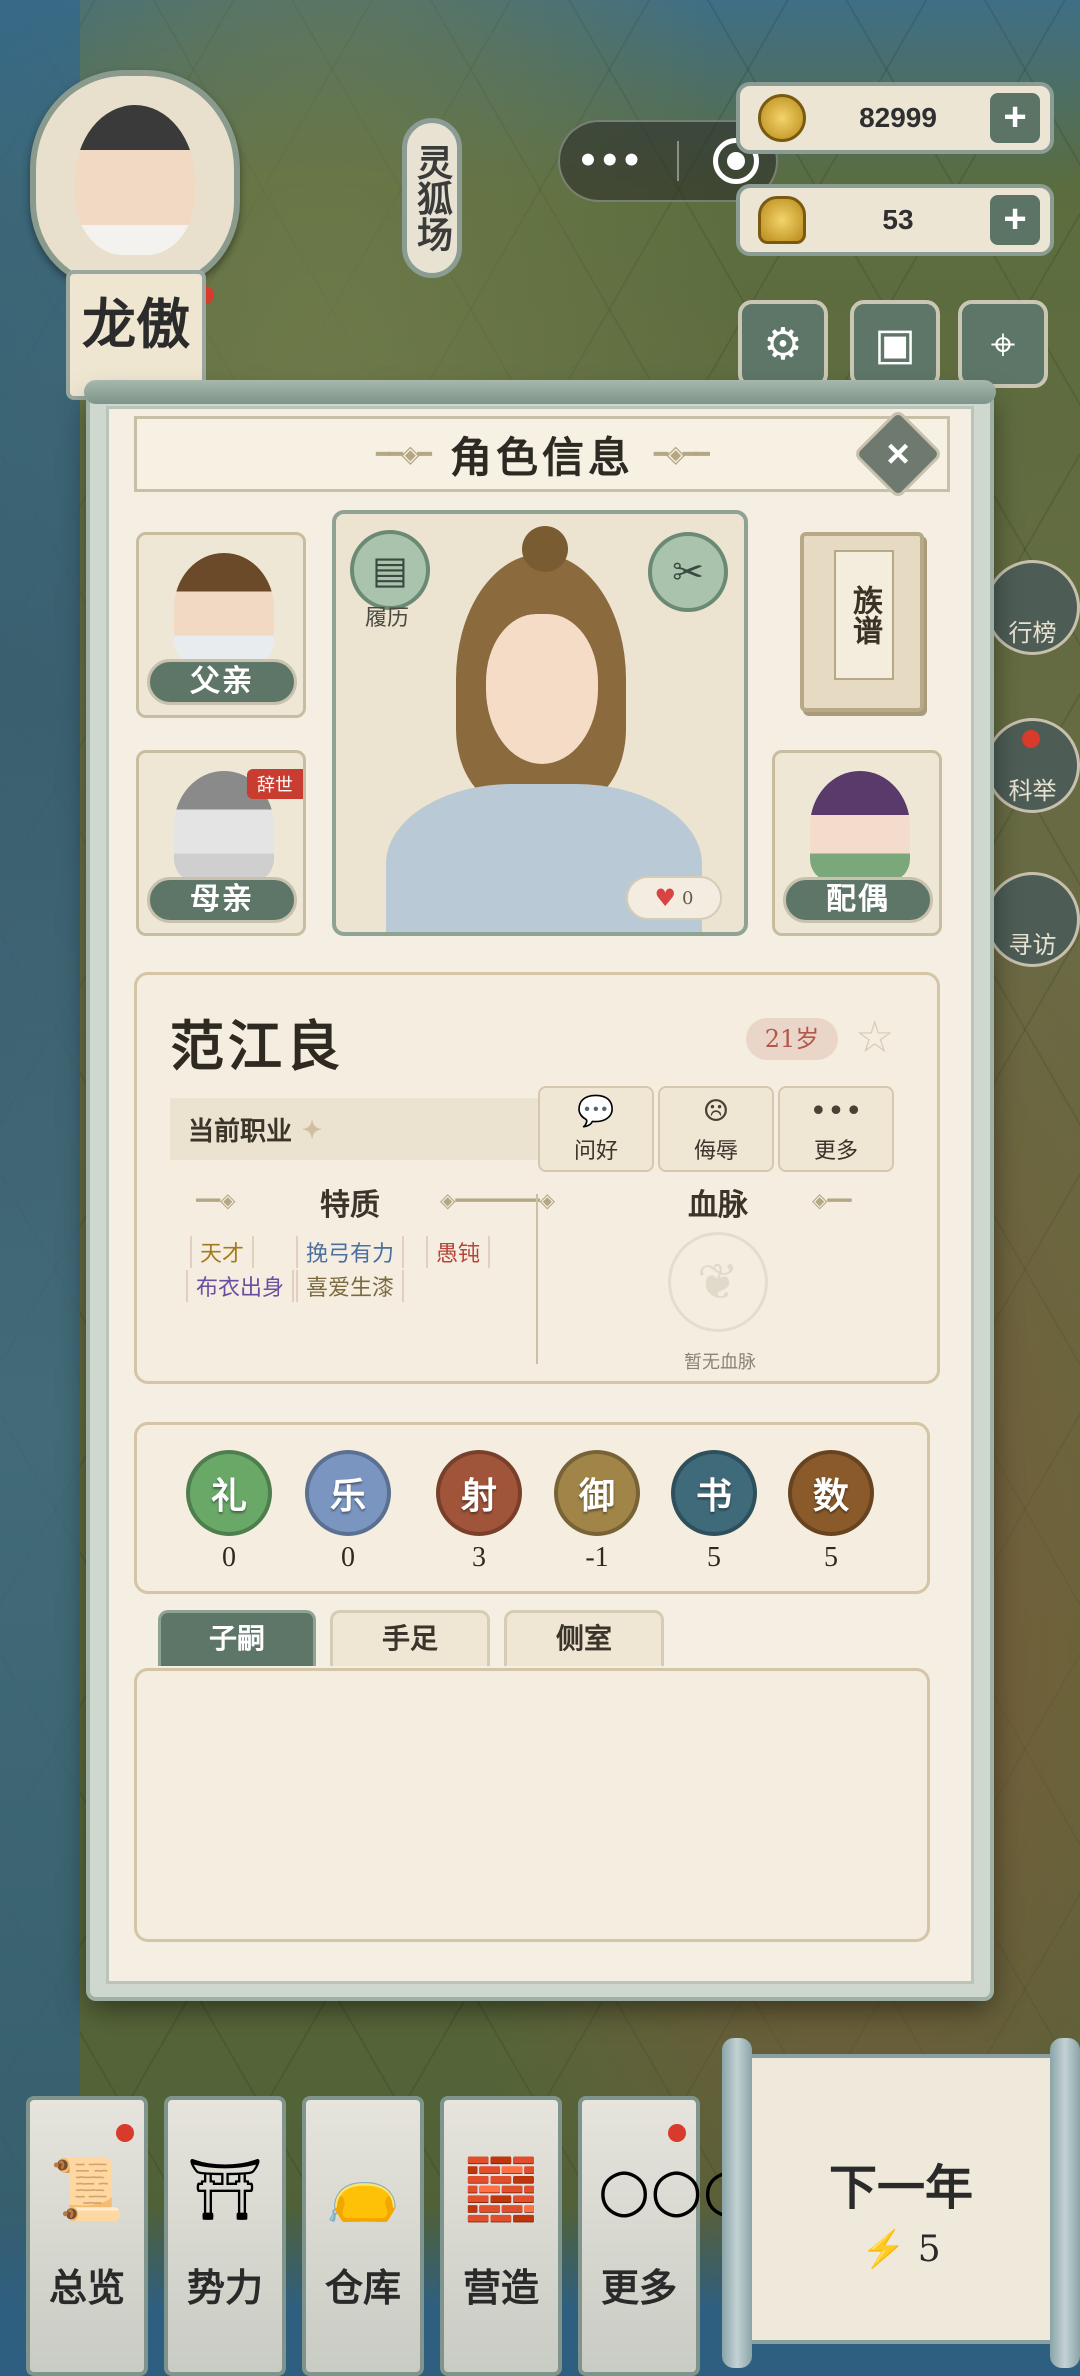  I want to click on save-button: ▣, so click(895, 344).